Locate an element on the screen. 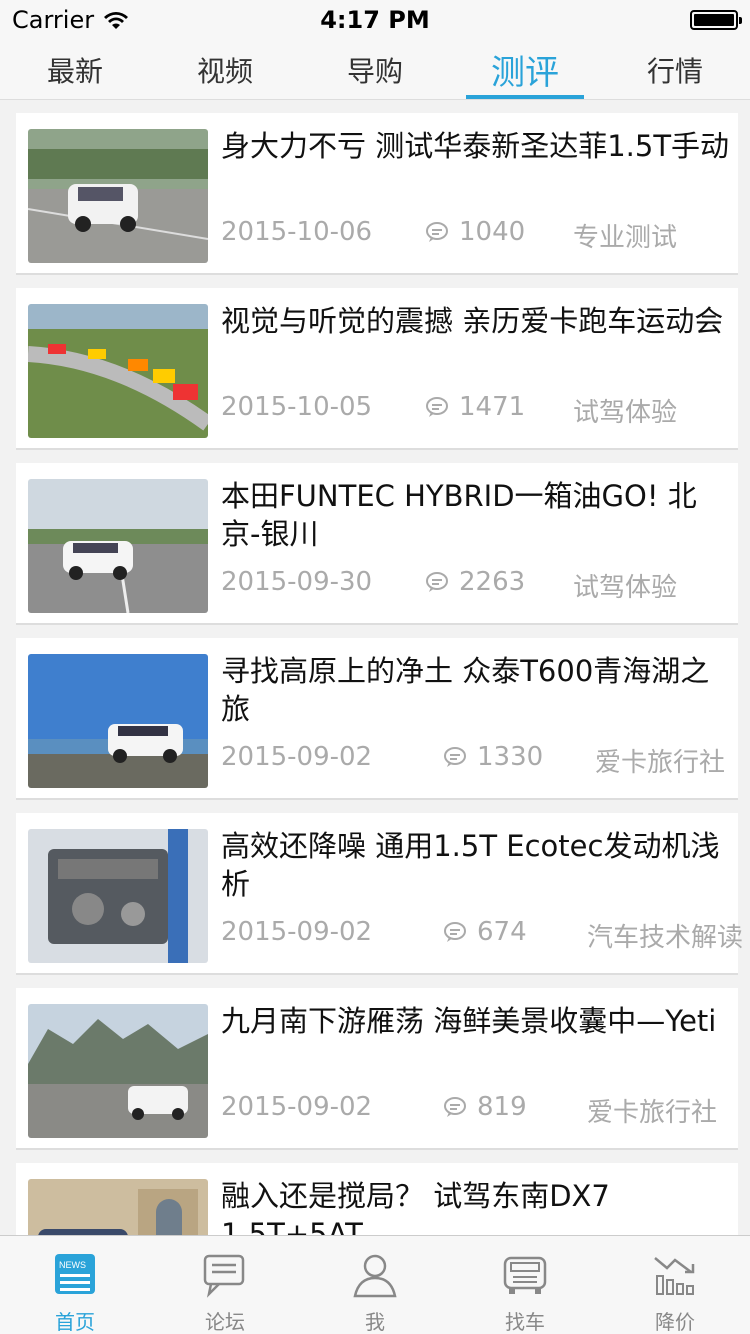 Image resolution: width=750 pixels, height=1334 pixels. tab-buying-guide: 导购 is located at coordinates (375, 69).